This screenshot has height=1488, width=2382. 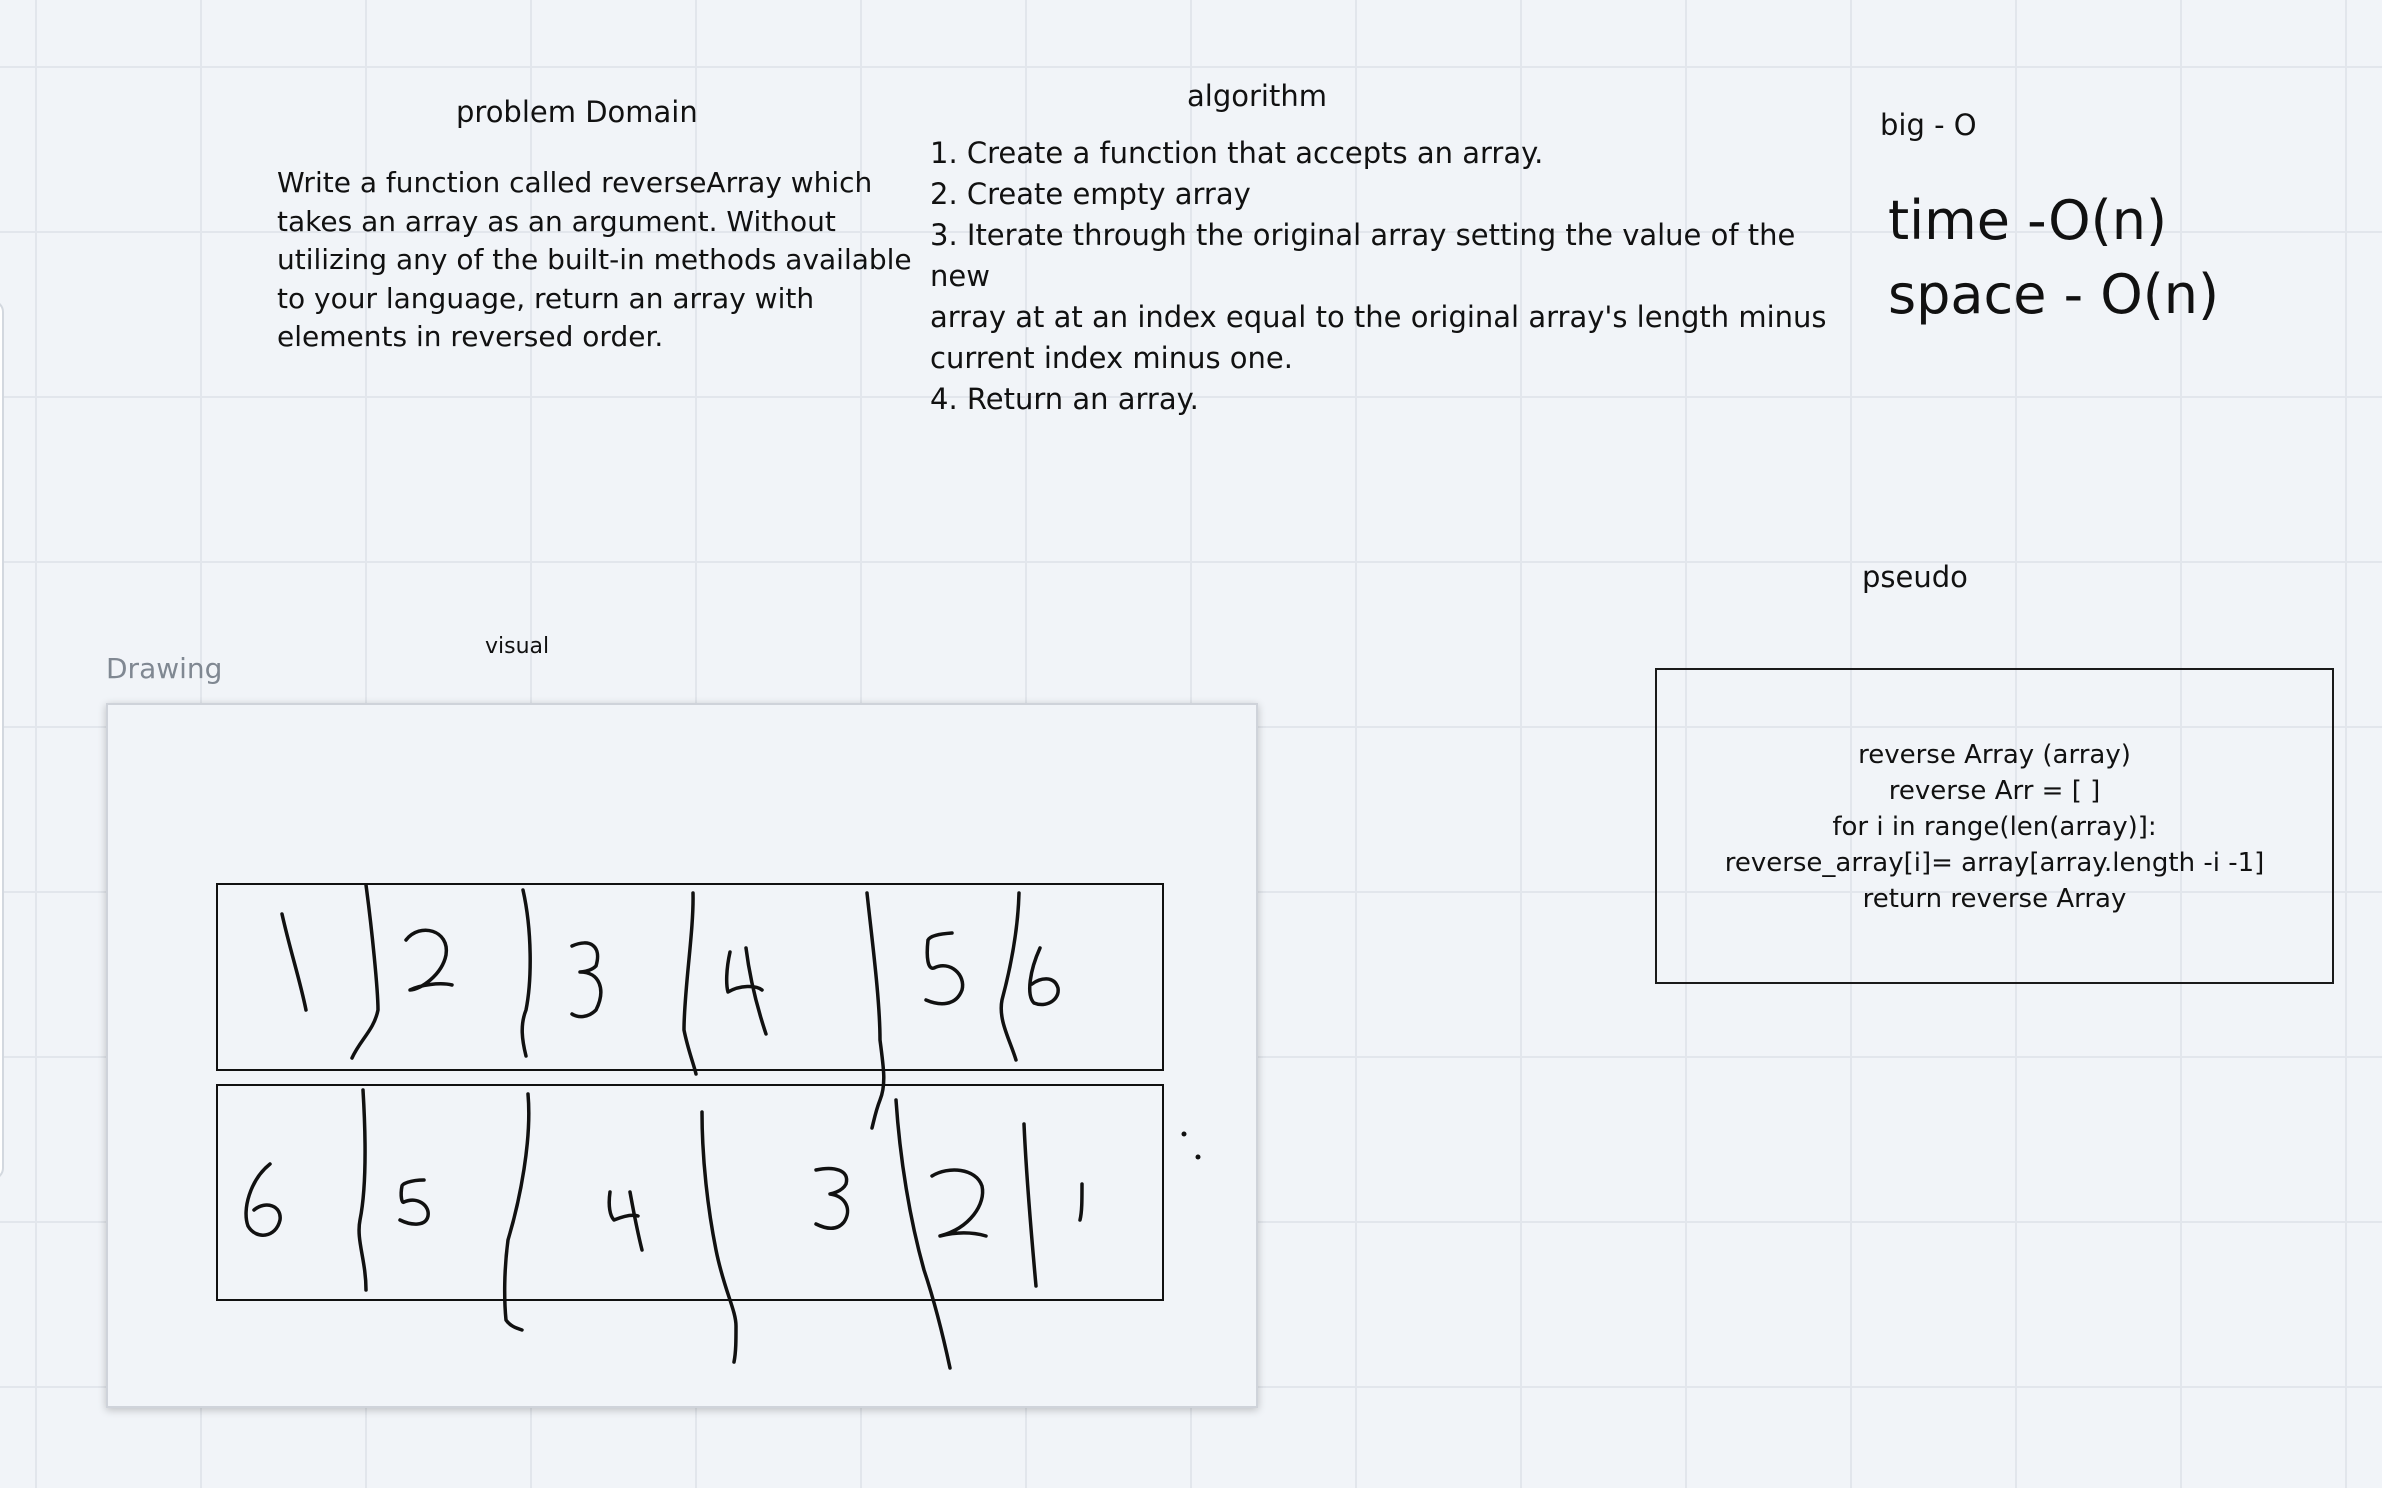 What do you see at coordinates (690, 1192) in the screenshot?
I see `bottom-array-box` at bounding box center [690, 1192].